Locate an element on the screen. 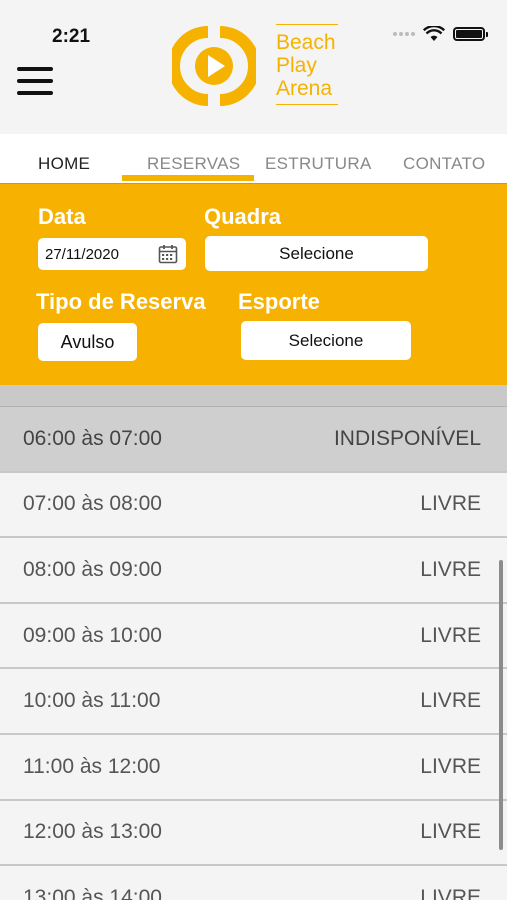 Image resolution: width=507 pixels, height=900 pixels. scrollbar is located at coordinates (501, 705).